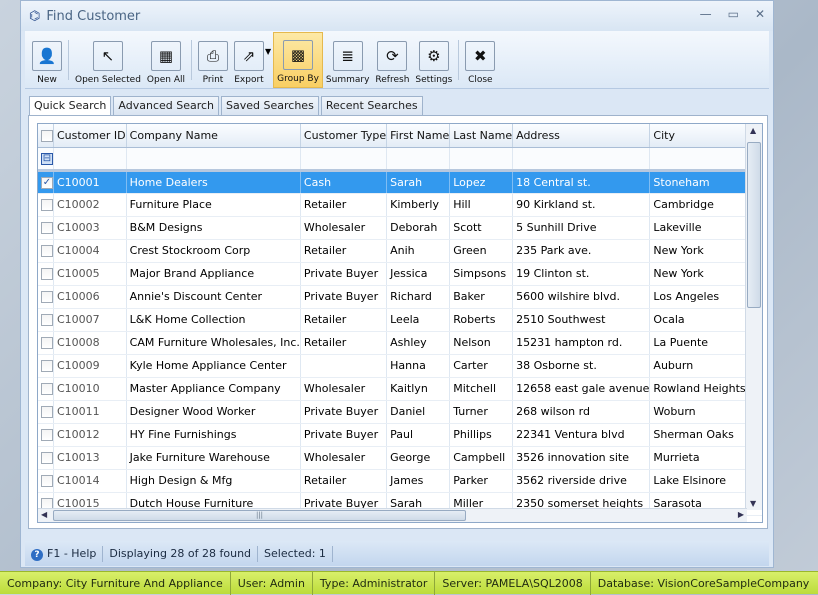 This screenshot has width=818, height=595. I want to click on column-header-company-name: Company Name, so click(213, 136).